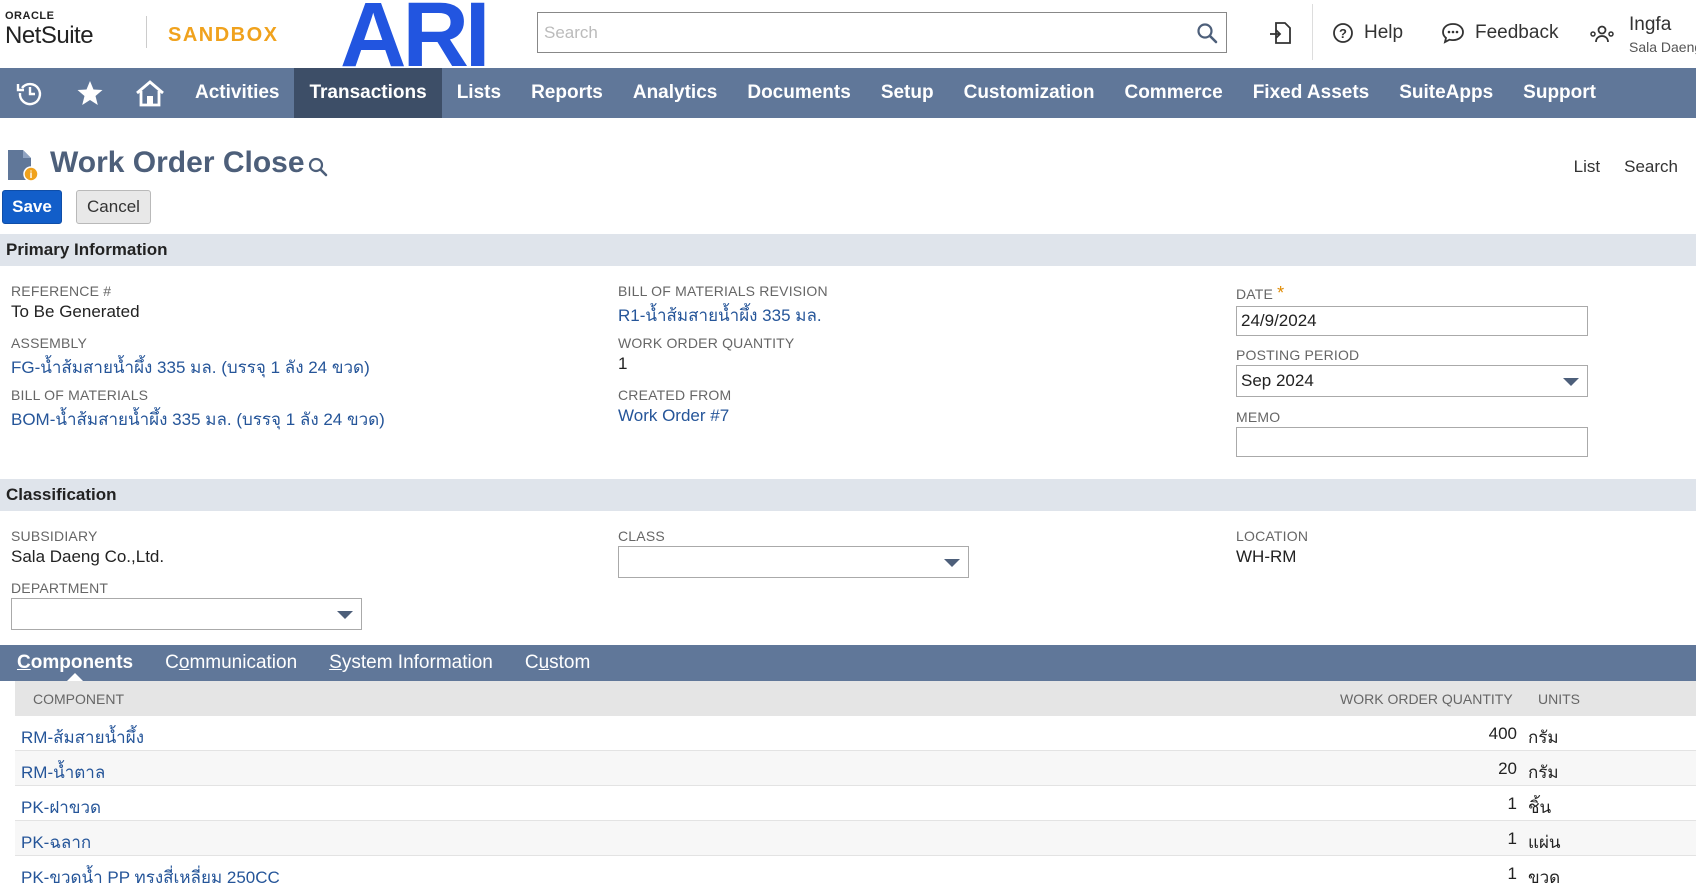 Image resolution: width=1696 pixels, height=887 pixels. Describe the element at coordinates (56, 842) in the screenshot. I see `component-link: PK-ฉลาก` at that location.